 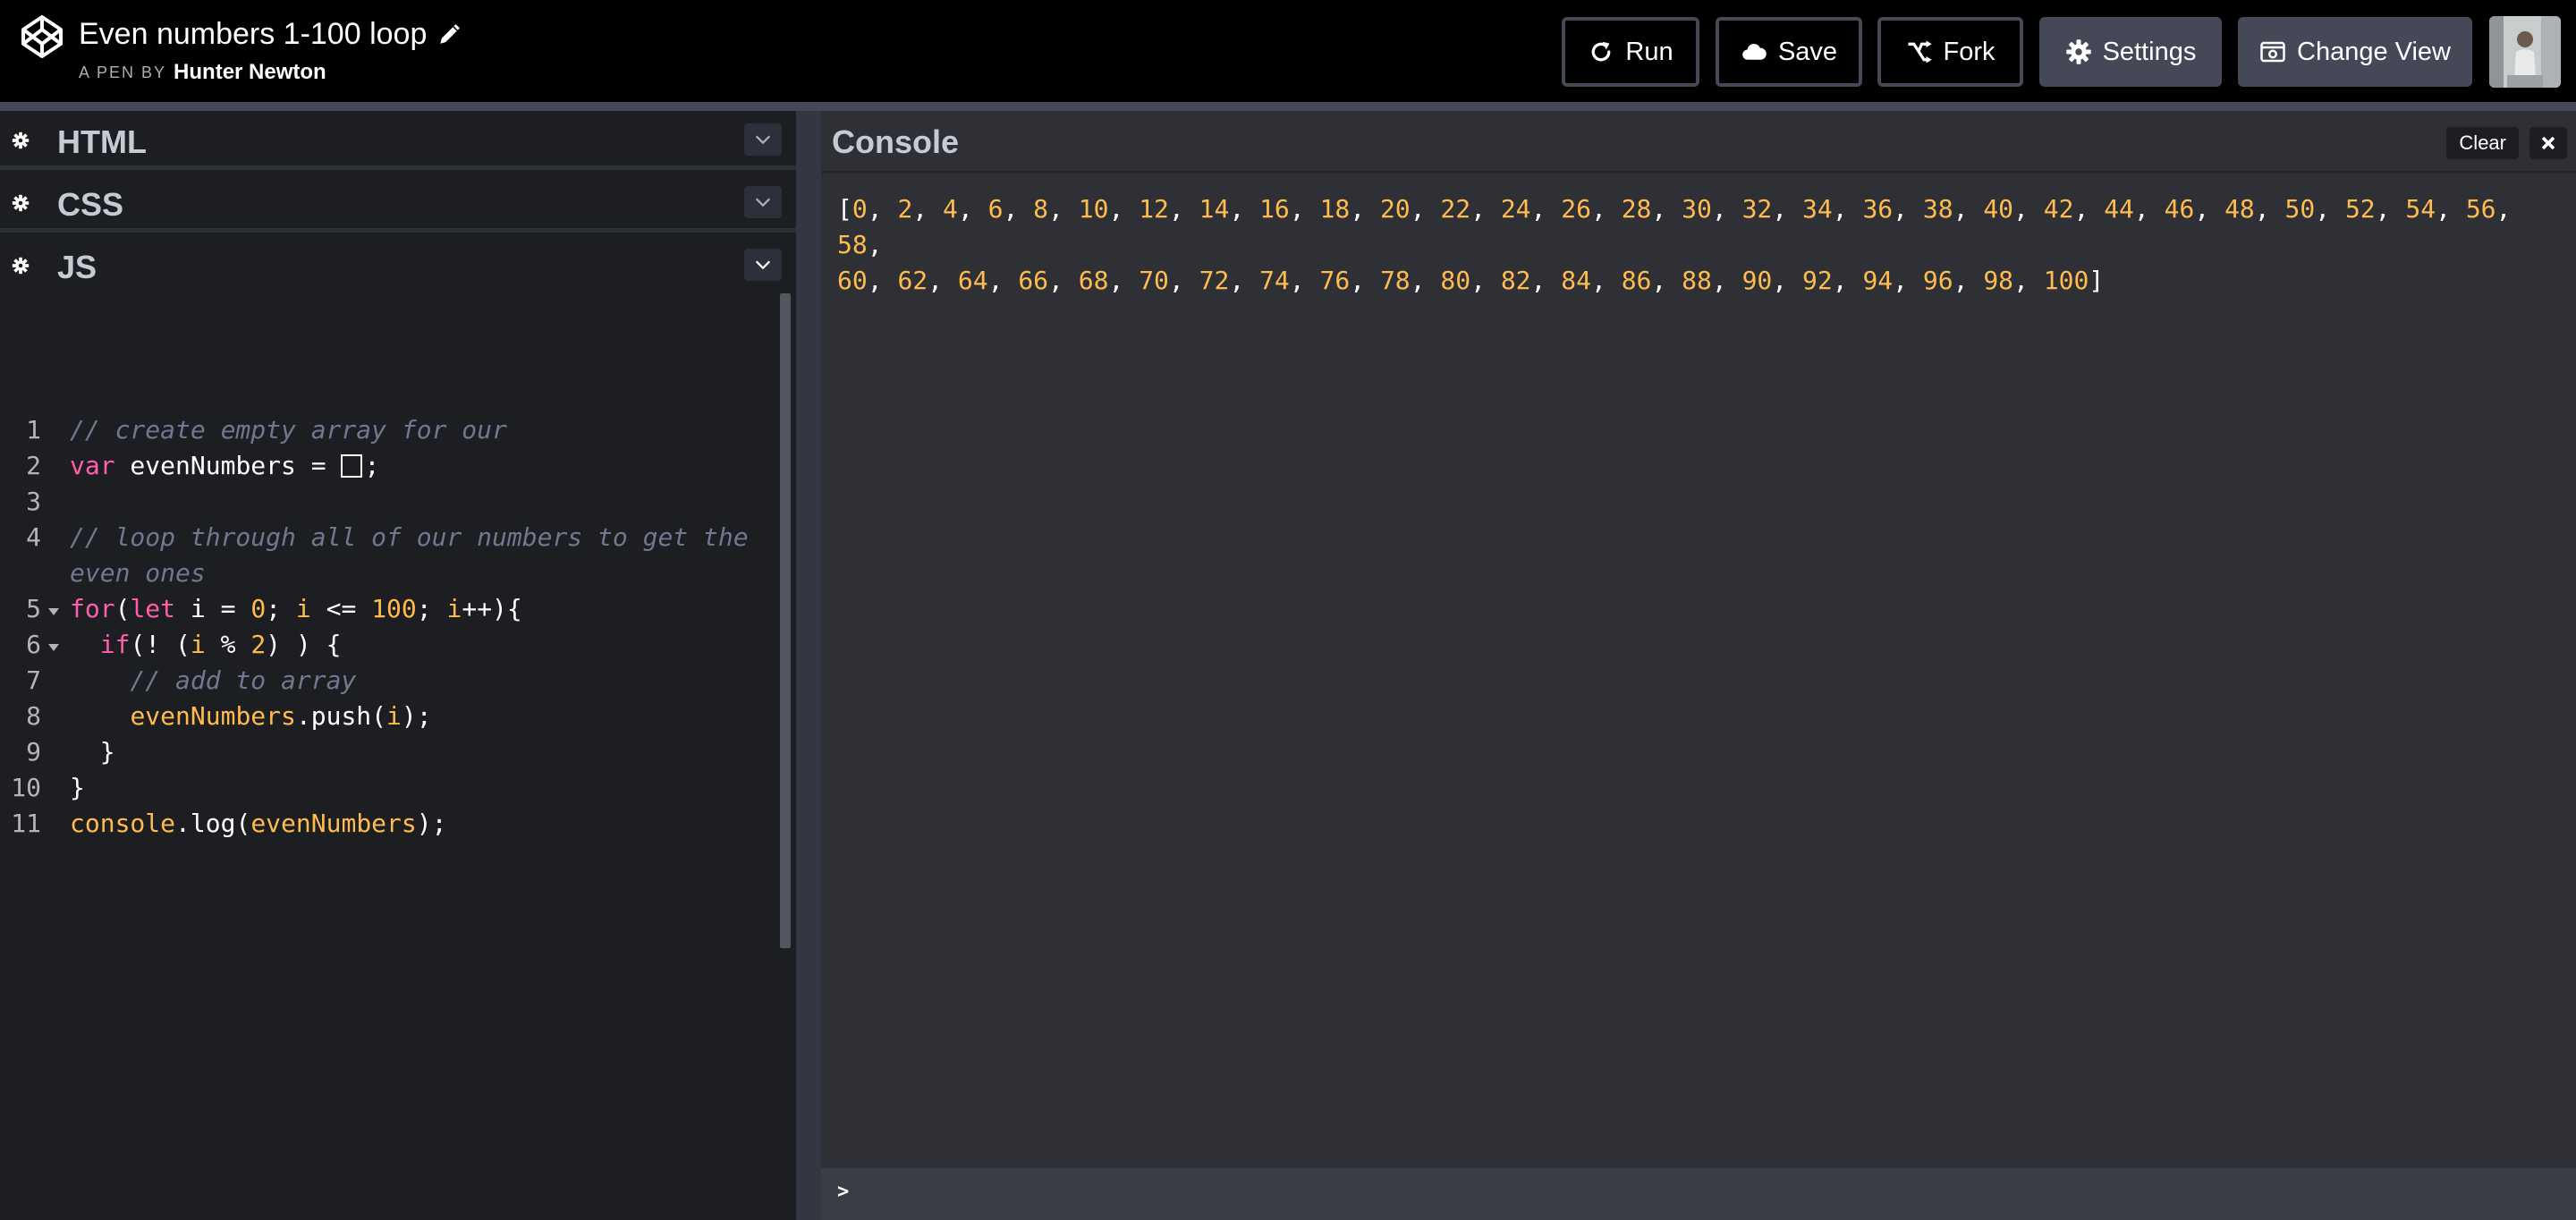 What do you see at coordinates (896, 141) in the screenshot?
I see `console-title: Console` at bounding box center [896, 141].